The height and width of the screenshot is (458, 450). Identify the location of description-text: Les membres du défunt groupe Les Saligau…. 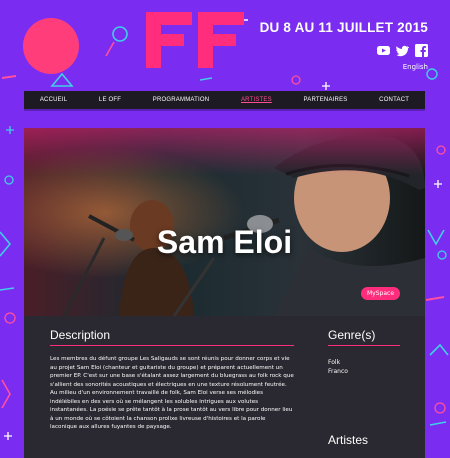
(172, 393).